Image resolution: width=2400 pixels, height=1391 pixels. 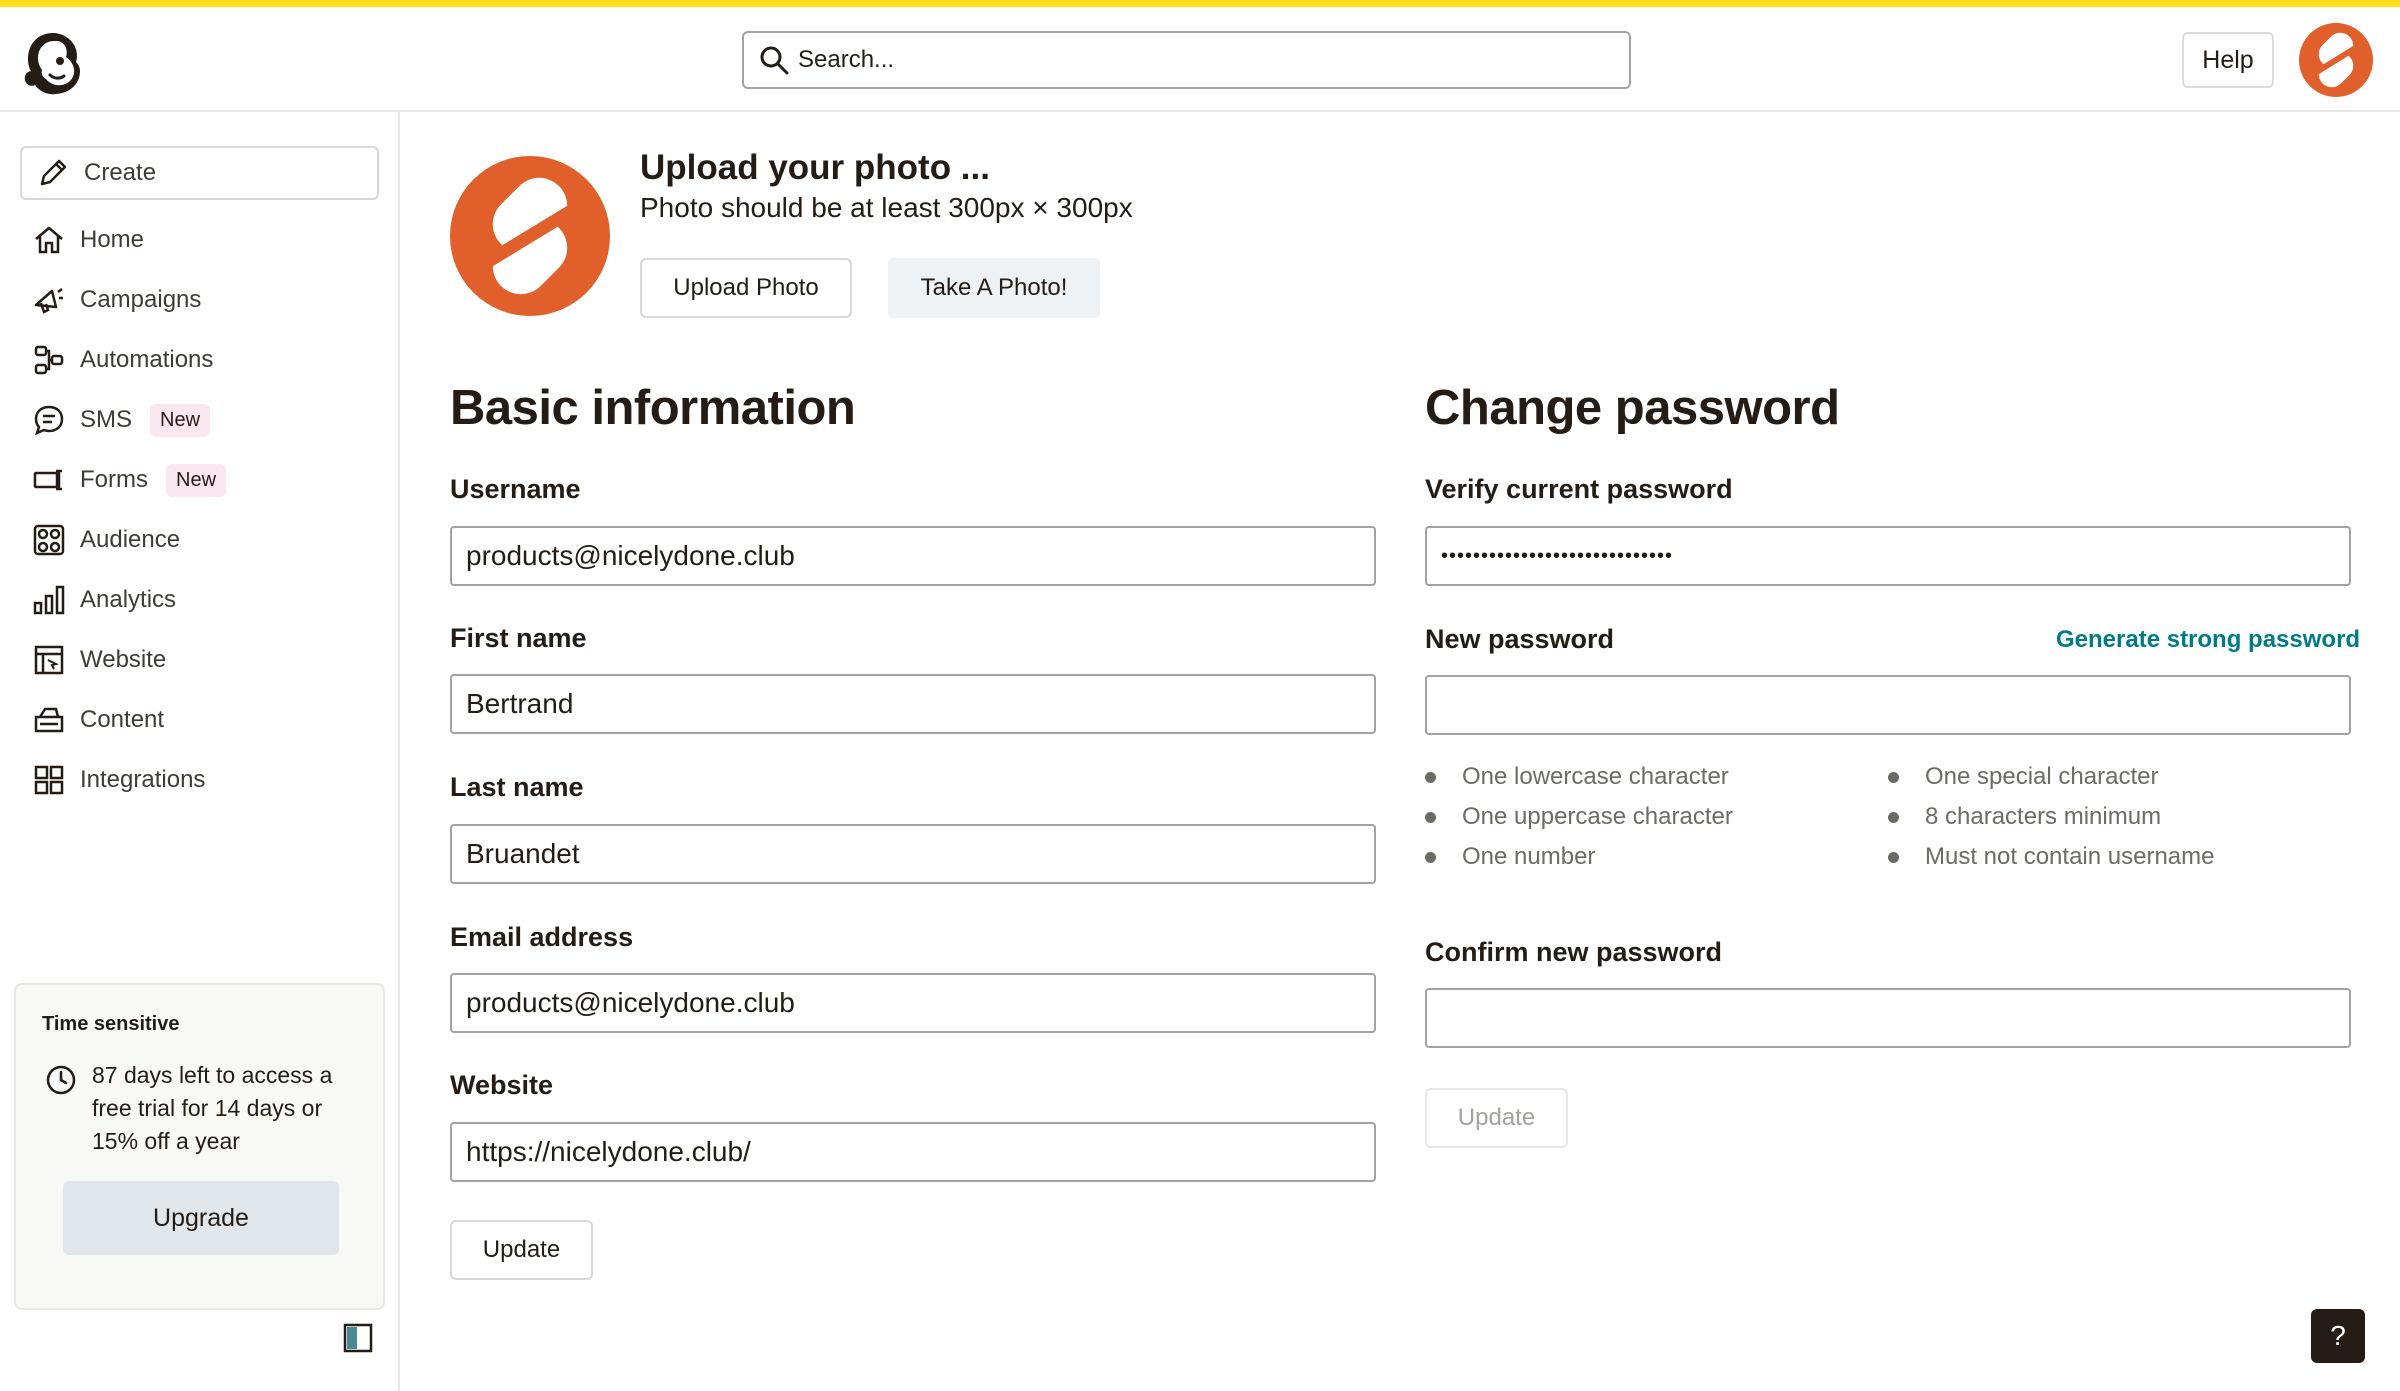 I want to click on sidebar-item-label: Audience, so click(x=130, y=539).